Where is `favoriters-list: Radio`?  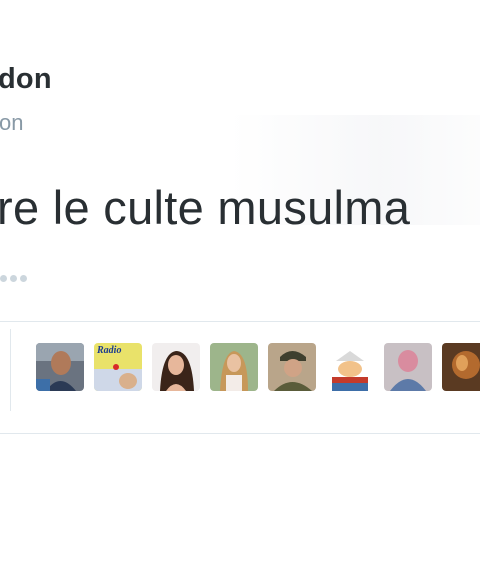 favoriters-list: Radio is located at coordinates (258, 367).